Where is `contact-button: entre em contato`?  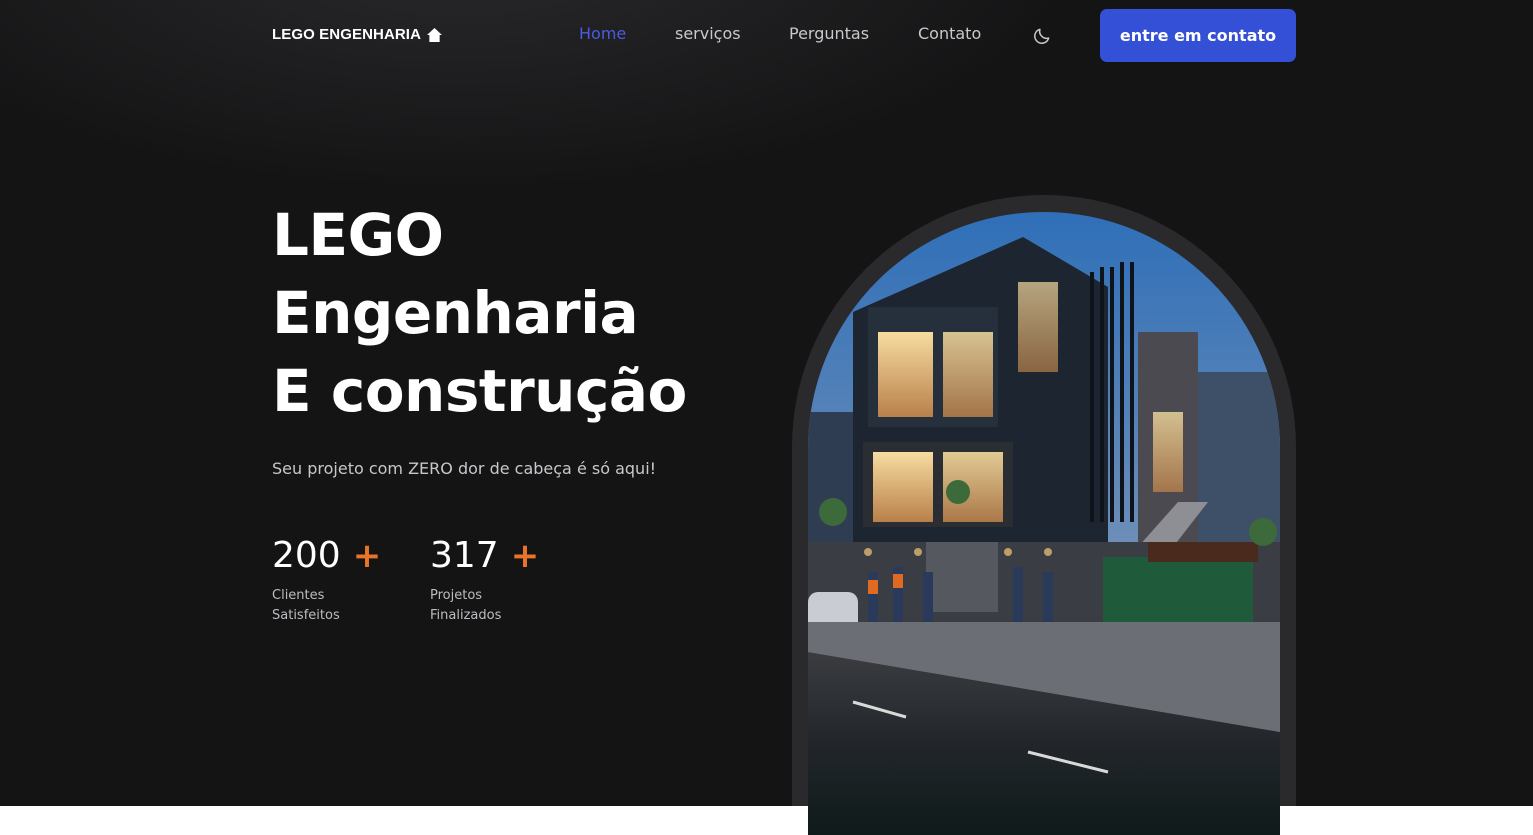 contact-button: entre em contato is located at coordinates (1198, 35).